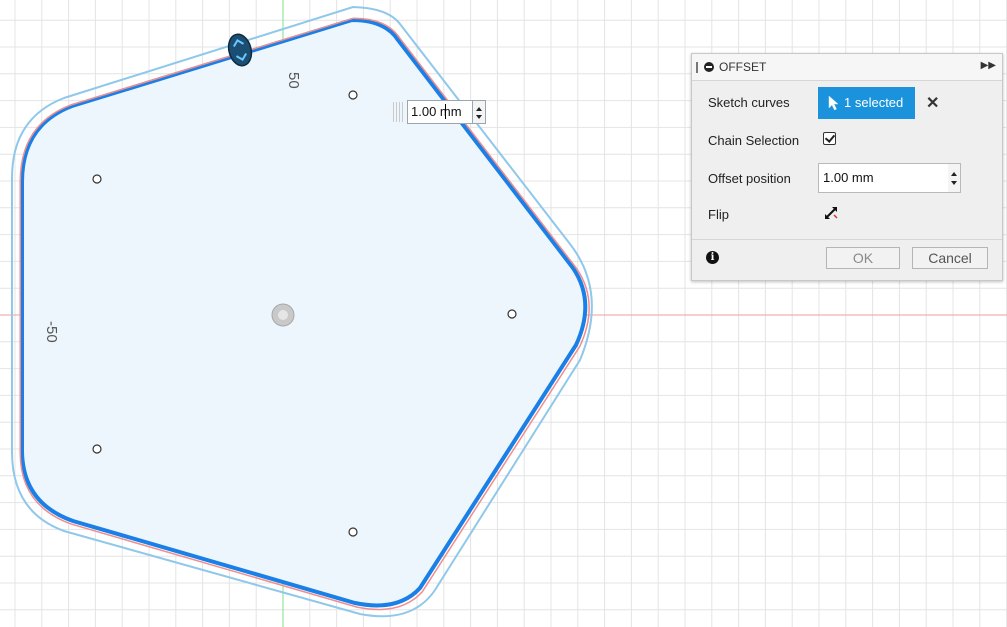 This screenshot has height=627, width=1007. I want to click on offset-dimension-input: 1.00 mm, so click(443, 112).